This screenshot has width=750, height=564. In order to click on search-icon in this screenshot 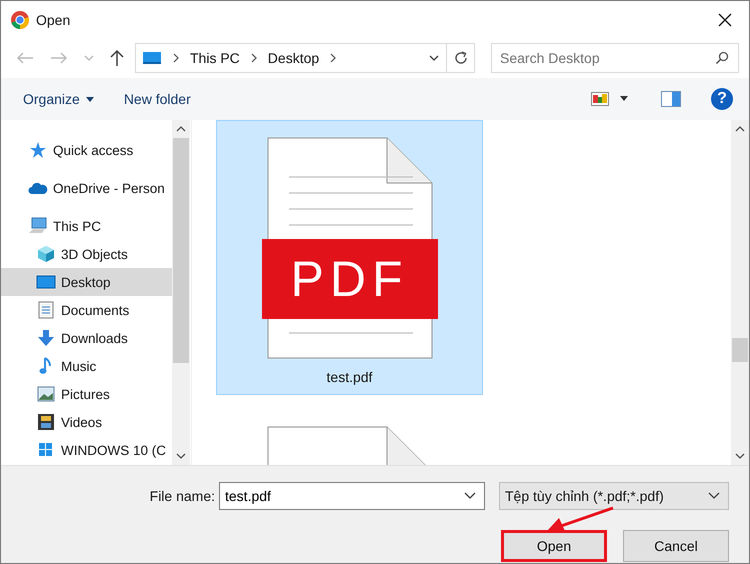, I will do `click(722, 58)`.